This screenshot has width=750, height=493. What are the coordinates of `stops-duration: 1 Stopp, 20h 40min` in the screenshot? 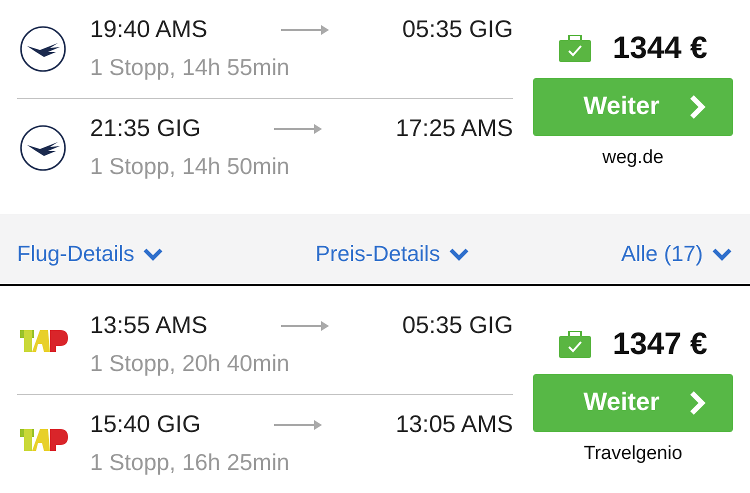 It's located at (190, 363).